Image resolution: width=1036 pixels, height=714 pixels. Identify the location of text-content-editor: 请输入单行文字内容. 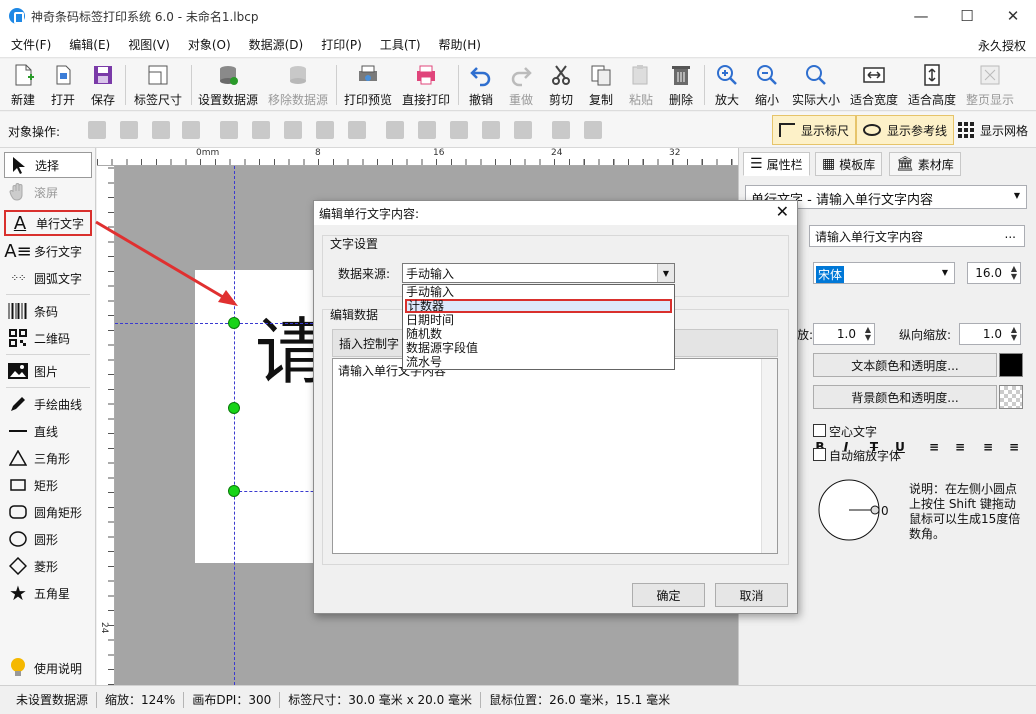
(555, 456).